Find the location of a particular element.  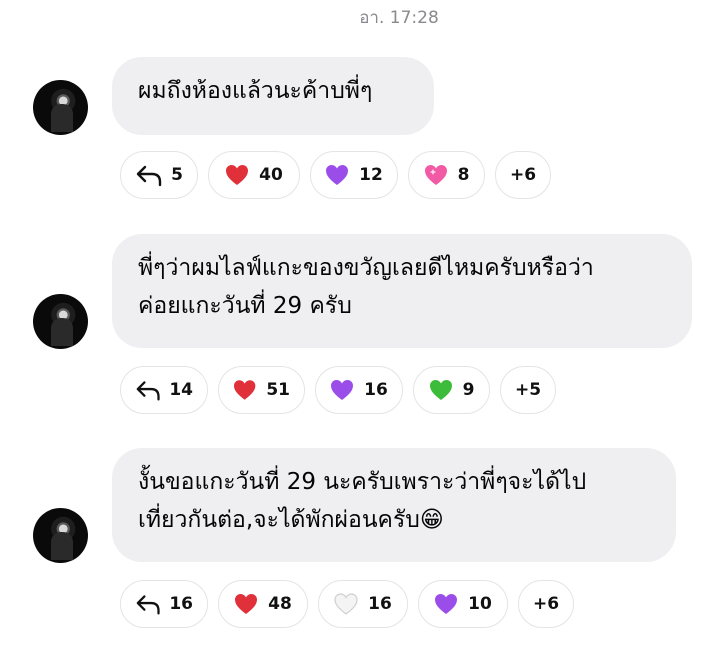

message-bubble: ผมถึงห้องแล้วนะค้าบพี่ๆ is located at coordinates (273, 96).